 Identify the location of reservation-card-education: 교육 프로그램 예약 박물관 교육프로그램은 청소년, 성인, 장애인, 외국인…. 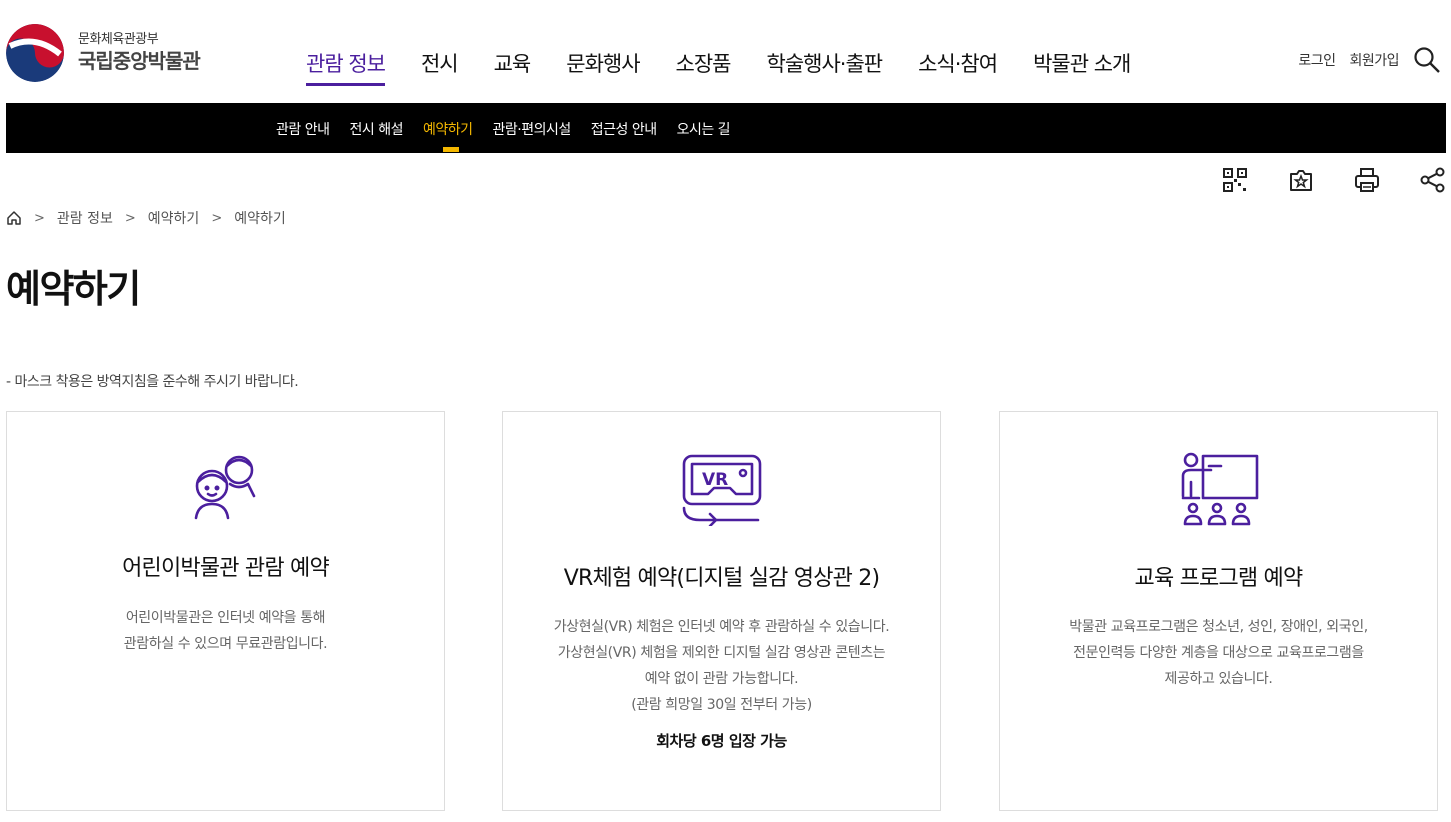
(1218, 611).